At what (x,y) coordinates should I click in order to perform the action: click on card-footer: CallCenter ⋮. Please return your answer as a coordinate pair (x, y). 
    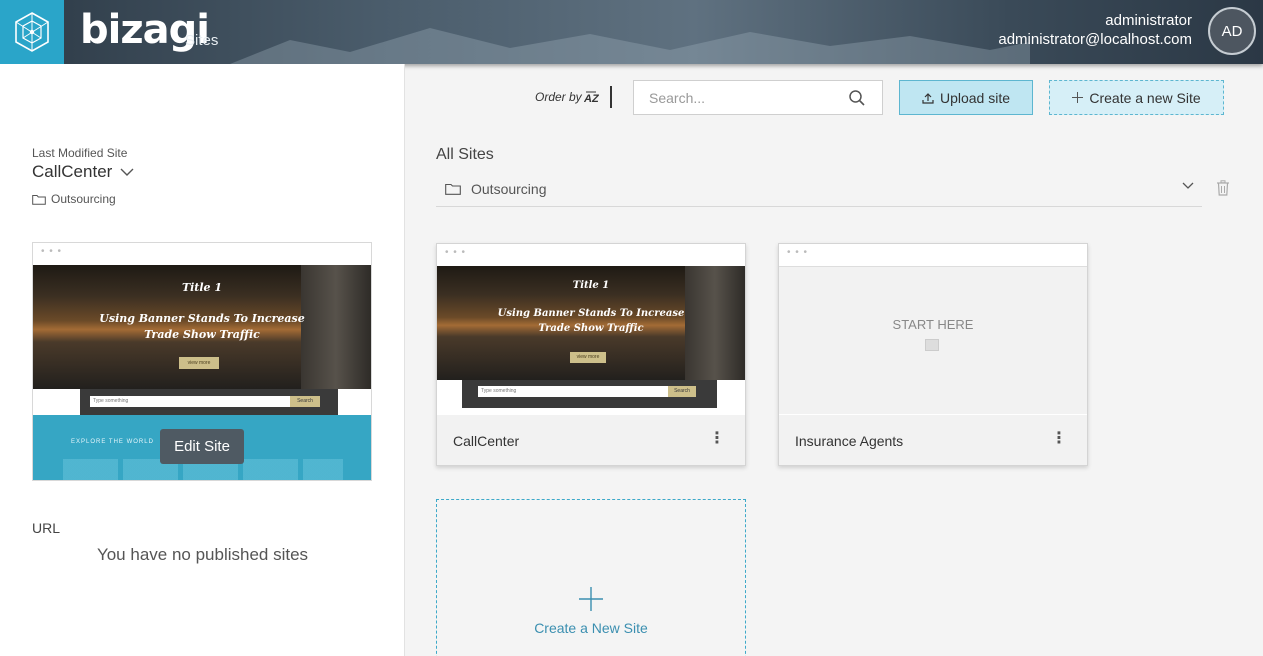
    Looking at the image, I should click on (591, 440).